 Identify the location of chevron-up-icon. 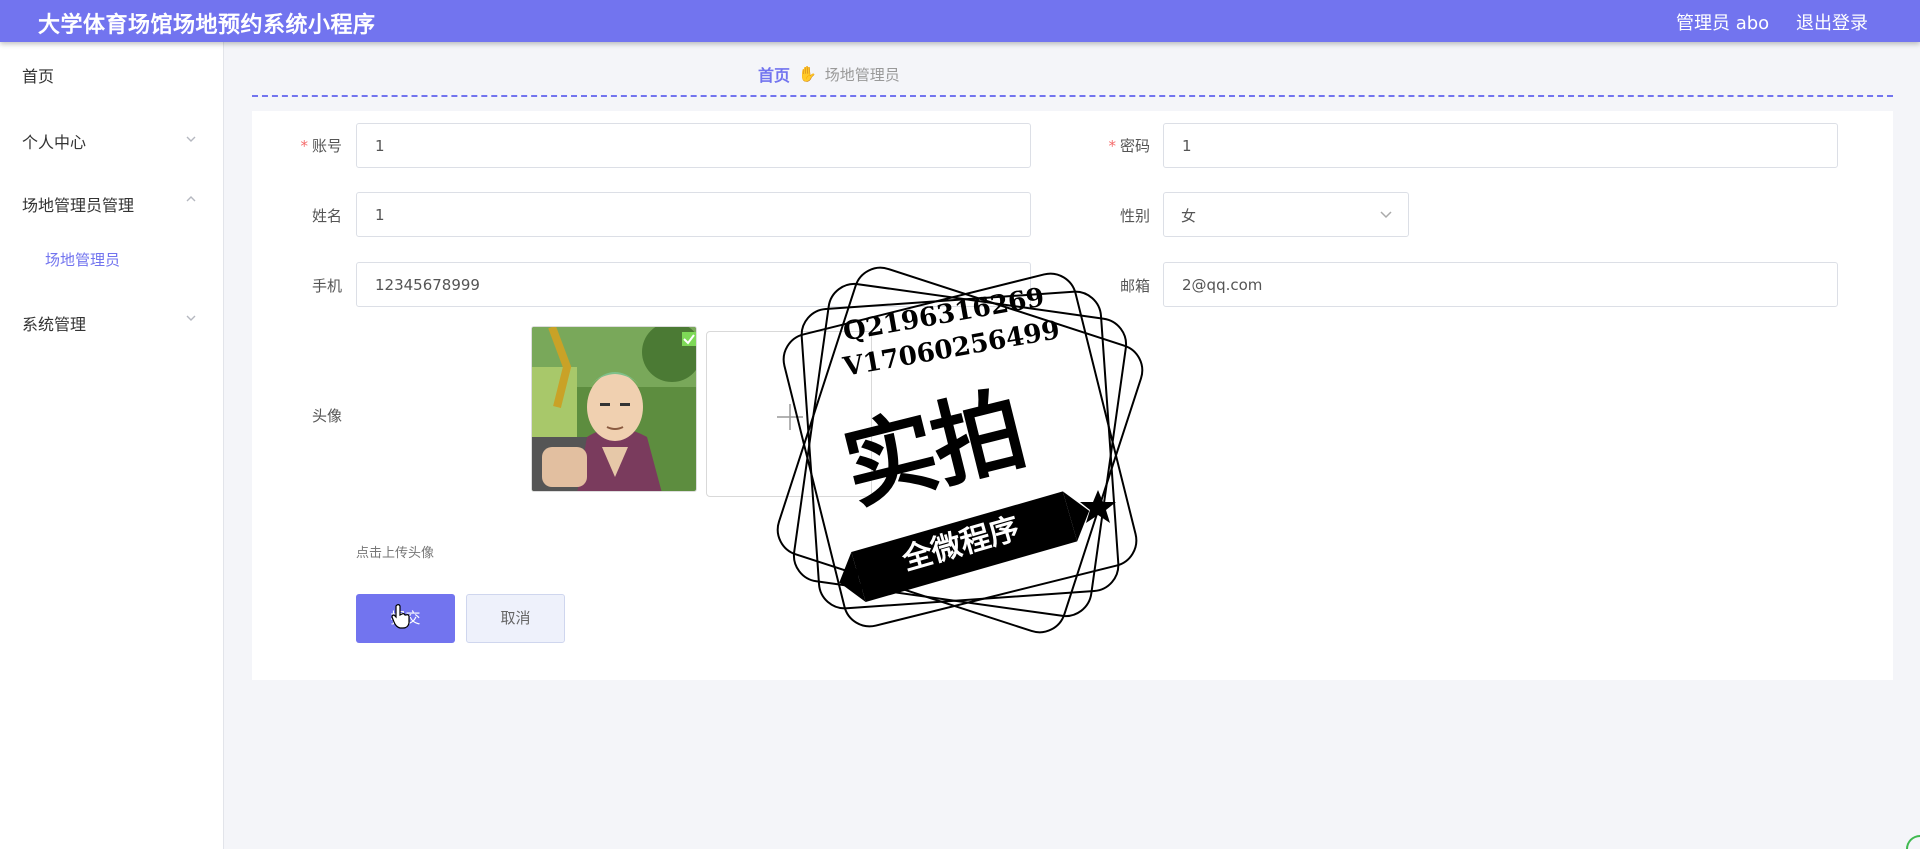
(191, 199).